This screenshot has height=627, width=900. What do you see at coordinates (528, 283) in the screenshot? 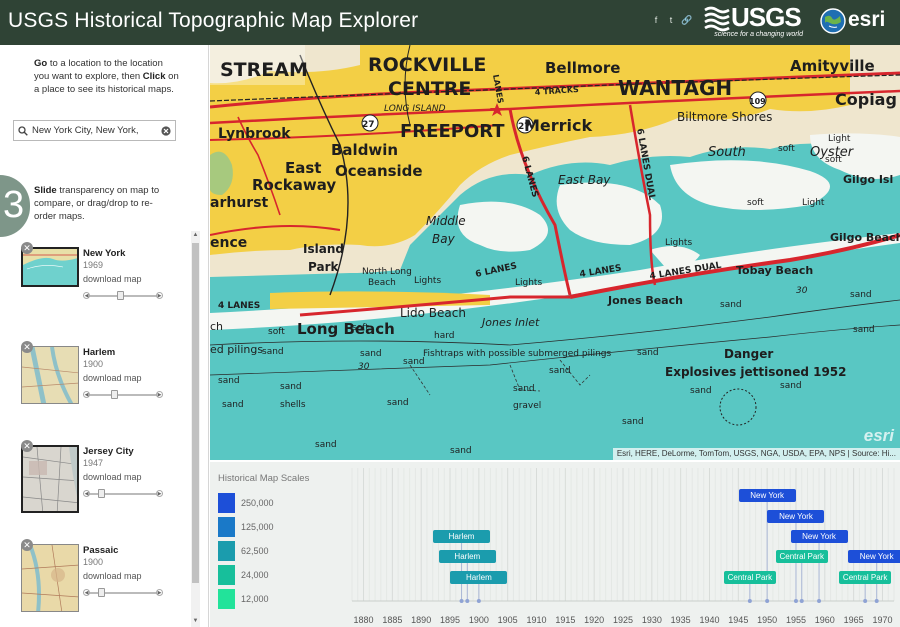
I see `map-label-lights-2: Lights` at bounding box center [528, 283].